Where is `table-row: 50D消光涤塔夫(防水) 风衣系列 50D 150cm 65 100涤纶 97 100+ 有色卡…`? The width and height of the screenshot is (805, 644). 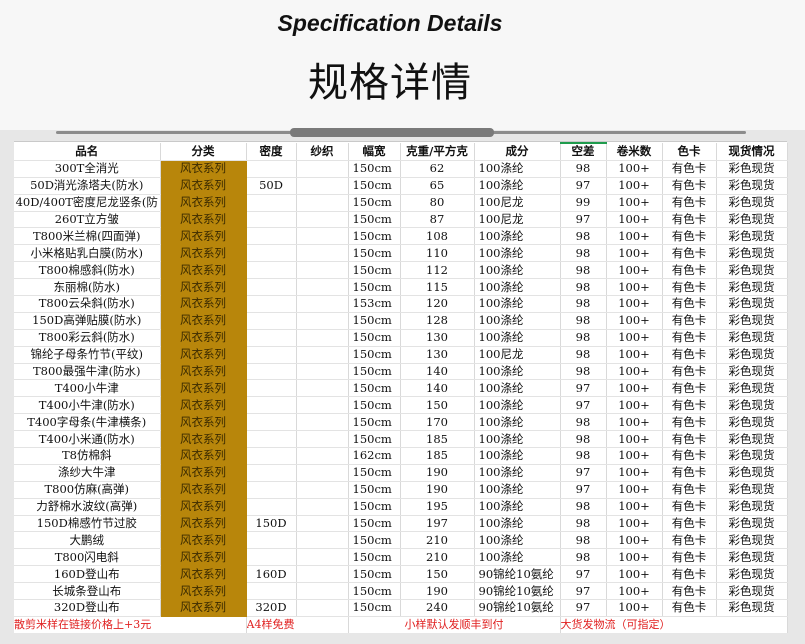 table-row: 50D消光涤塔夫(防水) 风衣系列 50D 150cm 65 100涤纶 97 100+ 有色卡… is located at coordinates (401, 186).